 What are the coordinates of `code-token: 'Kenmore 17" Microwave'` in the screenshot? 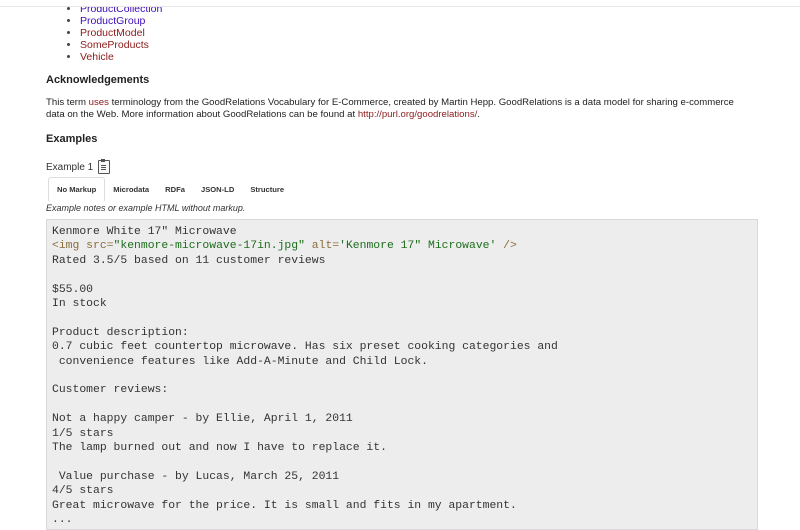 It's located at (418, 246).